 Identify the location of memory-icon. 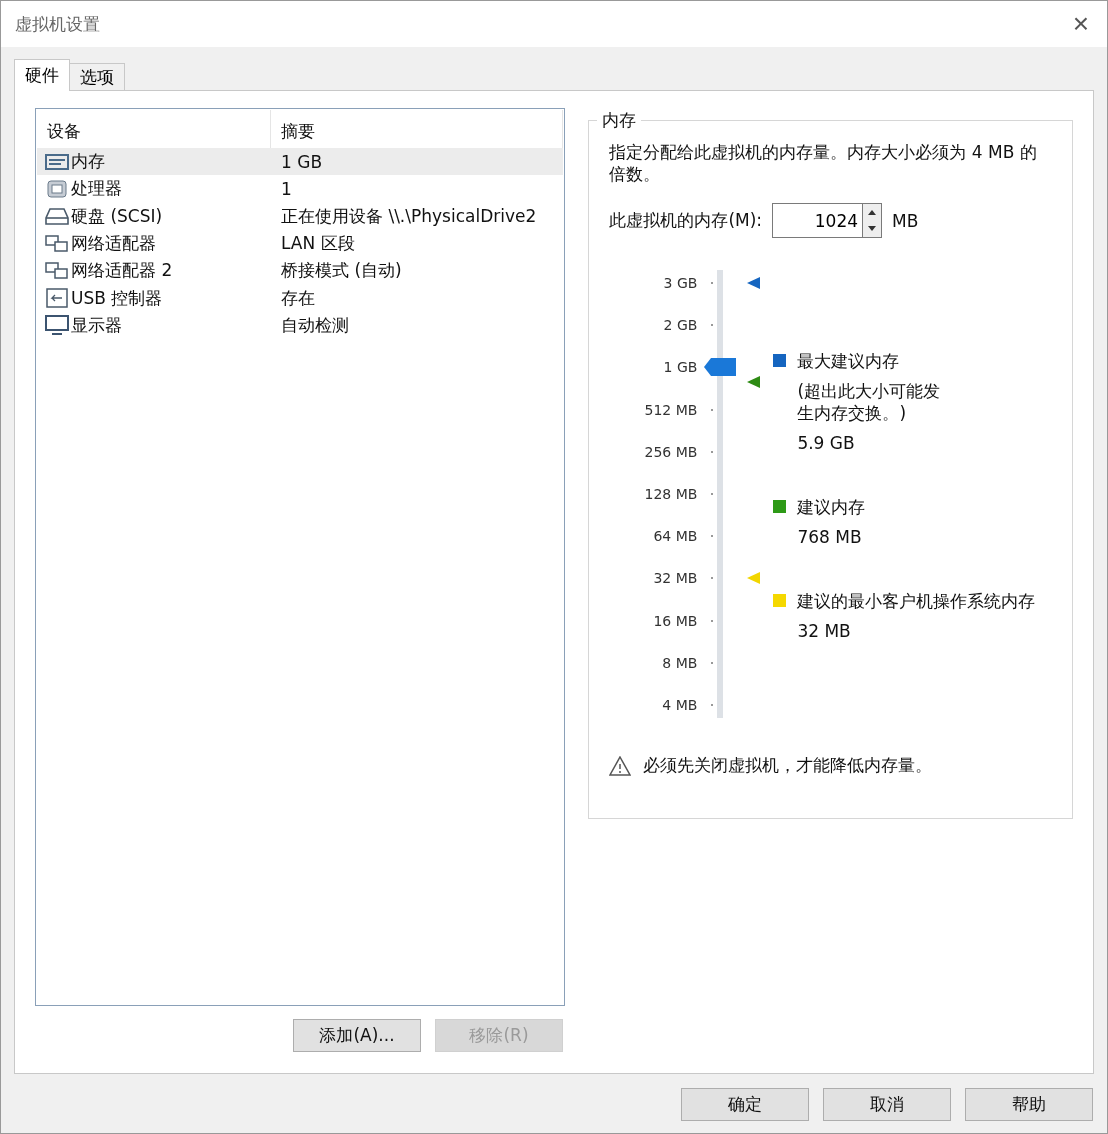
(57, 161).